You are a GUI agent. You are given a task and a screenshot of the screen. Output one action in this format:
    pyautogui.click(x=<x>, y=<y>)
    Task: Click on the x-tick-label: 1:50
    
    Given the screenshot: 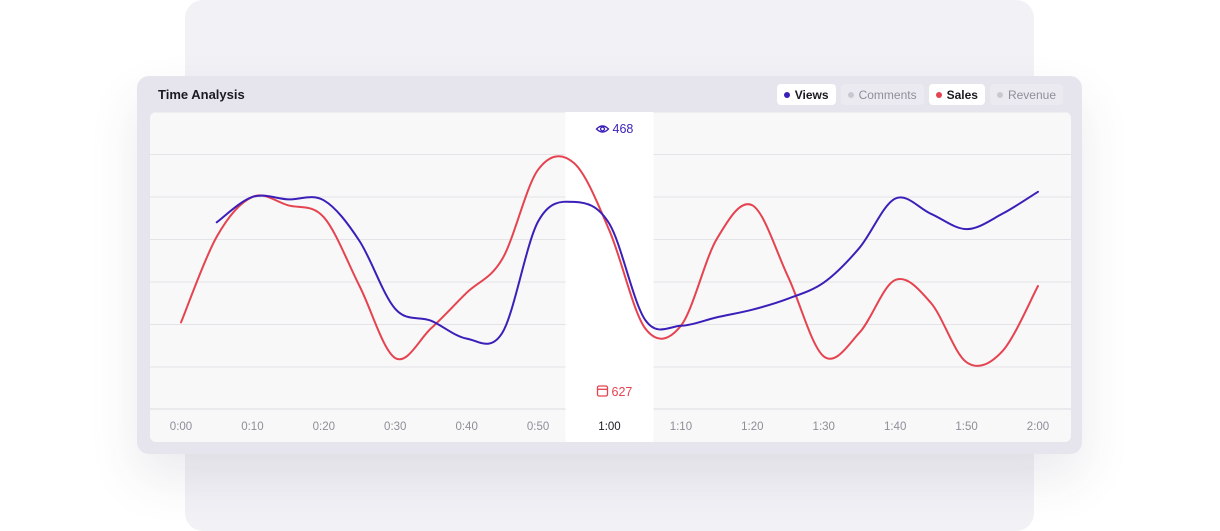 What is the action you would take?
    pyautogui.click(x=966, y=427)
    